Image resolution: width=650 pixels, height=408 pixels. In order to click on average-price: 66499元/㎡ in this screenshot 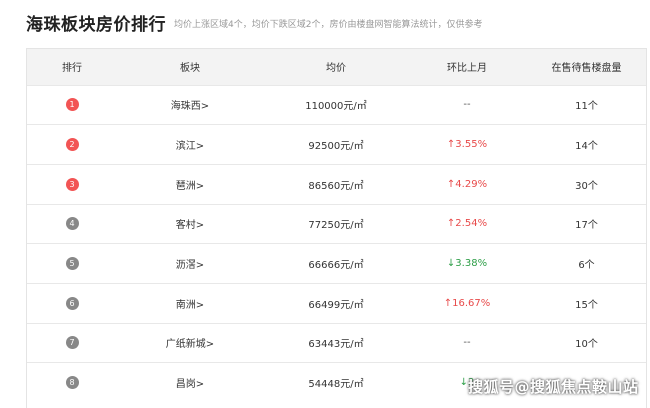, I will do `click(336, 303)`.